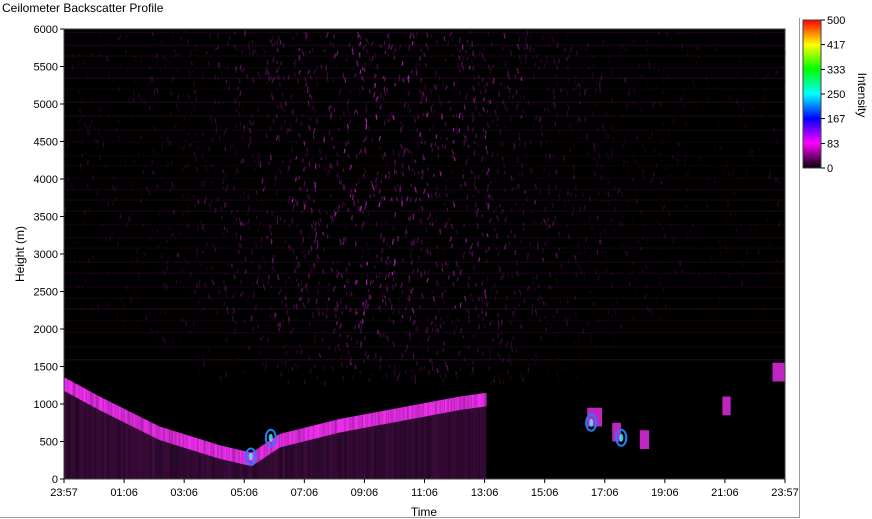 The image size is (872, 519). Describe the element at coordinates (244, 493) in the screenshot. I see `x-tick-label: 05:06` at that location.